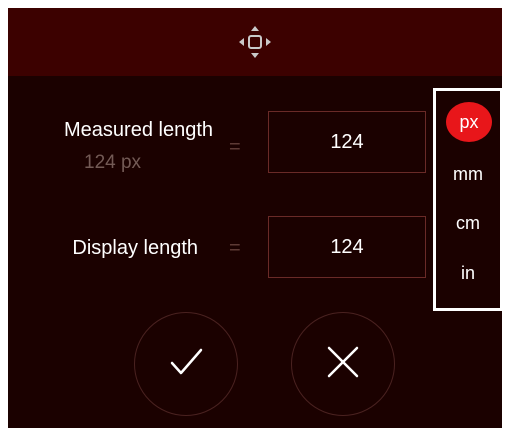  Describe the element at coordinates (347, 142) in the screenshot. I see `measured-length-field: 124` at that location.